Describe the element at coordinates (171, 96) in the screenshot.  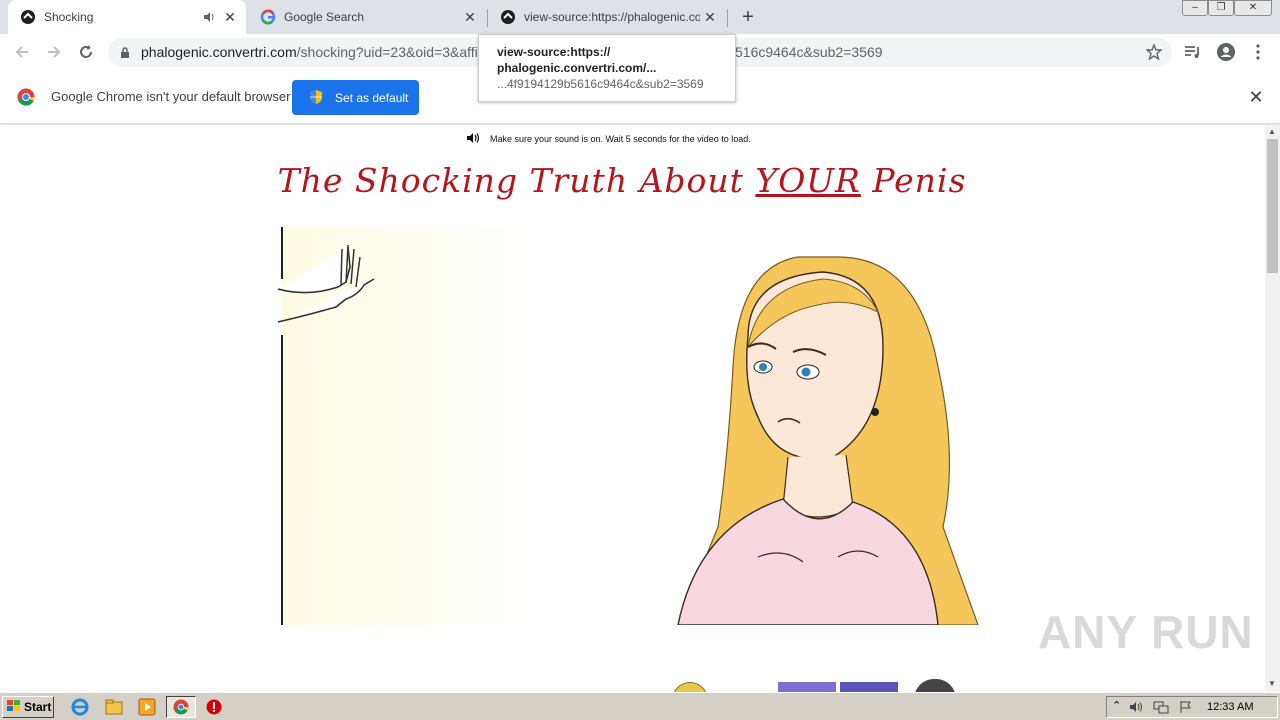
I see `infobar-message: Google Chrome isn't your default browser` at that location.